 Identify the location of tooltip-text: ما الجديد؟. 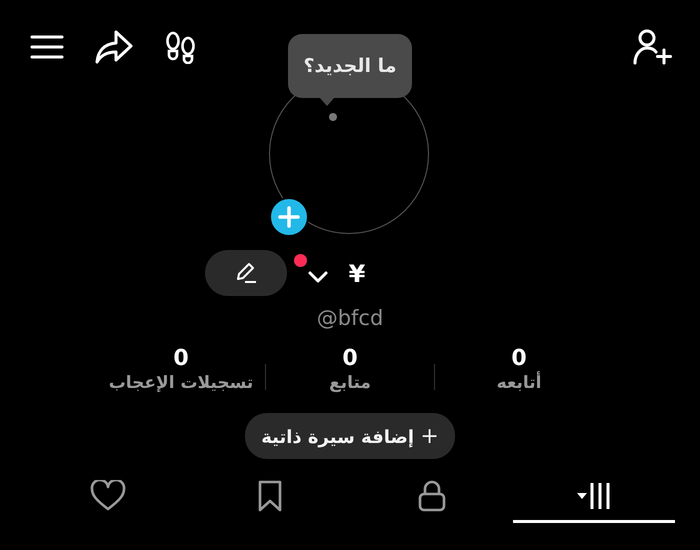
(350, 66).